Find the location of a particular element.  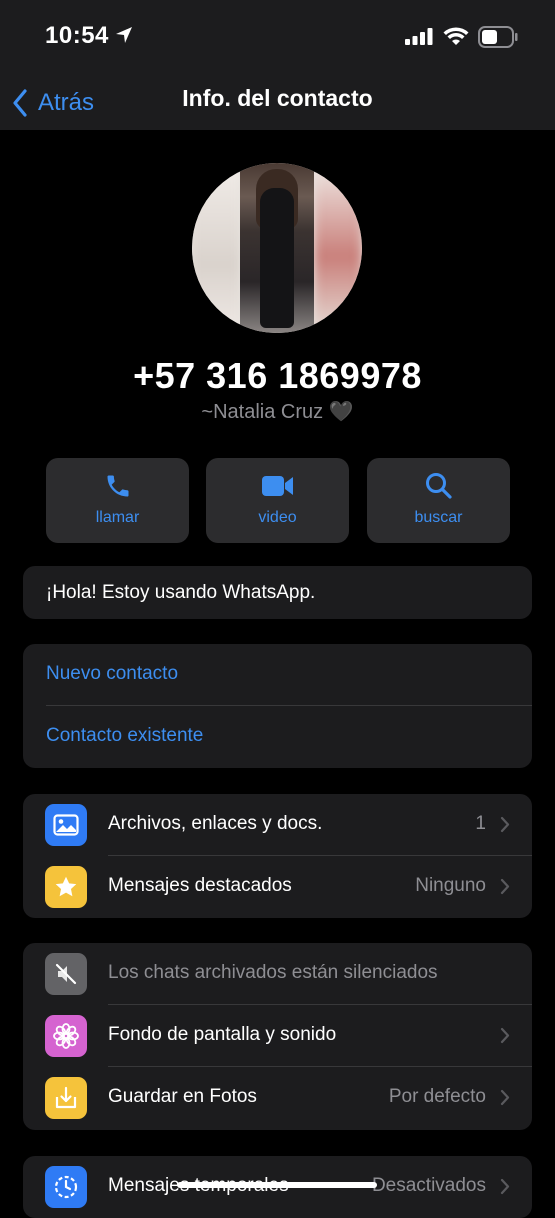

phone-icon is located at coordinates (117, 486).